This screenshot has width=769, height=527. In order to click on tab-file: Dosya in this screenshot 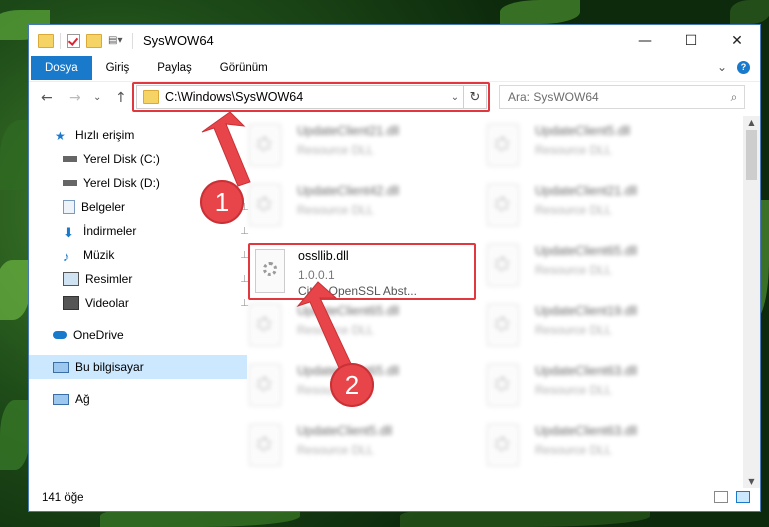, I will do `click(61, 68)`.